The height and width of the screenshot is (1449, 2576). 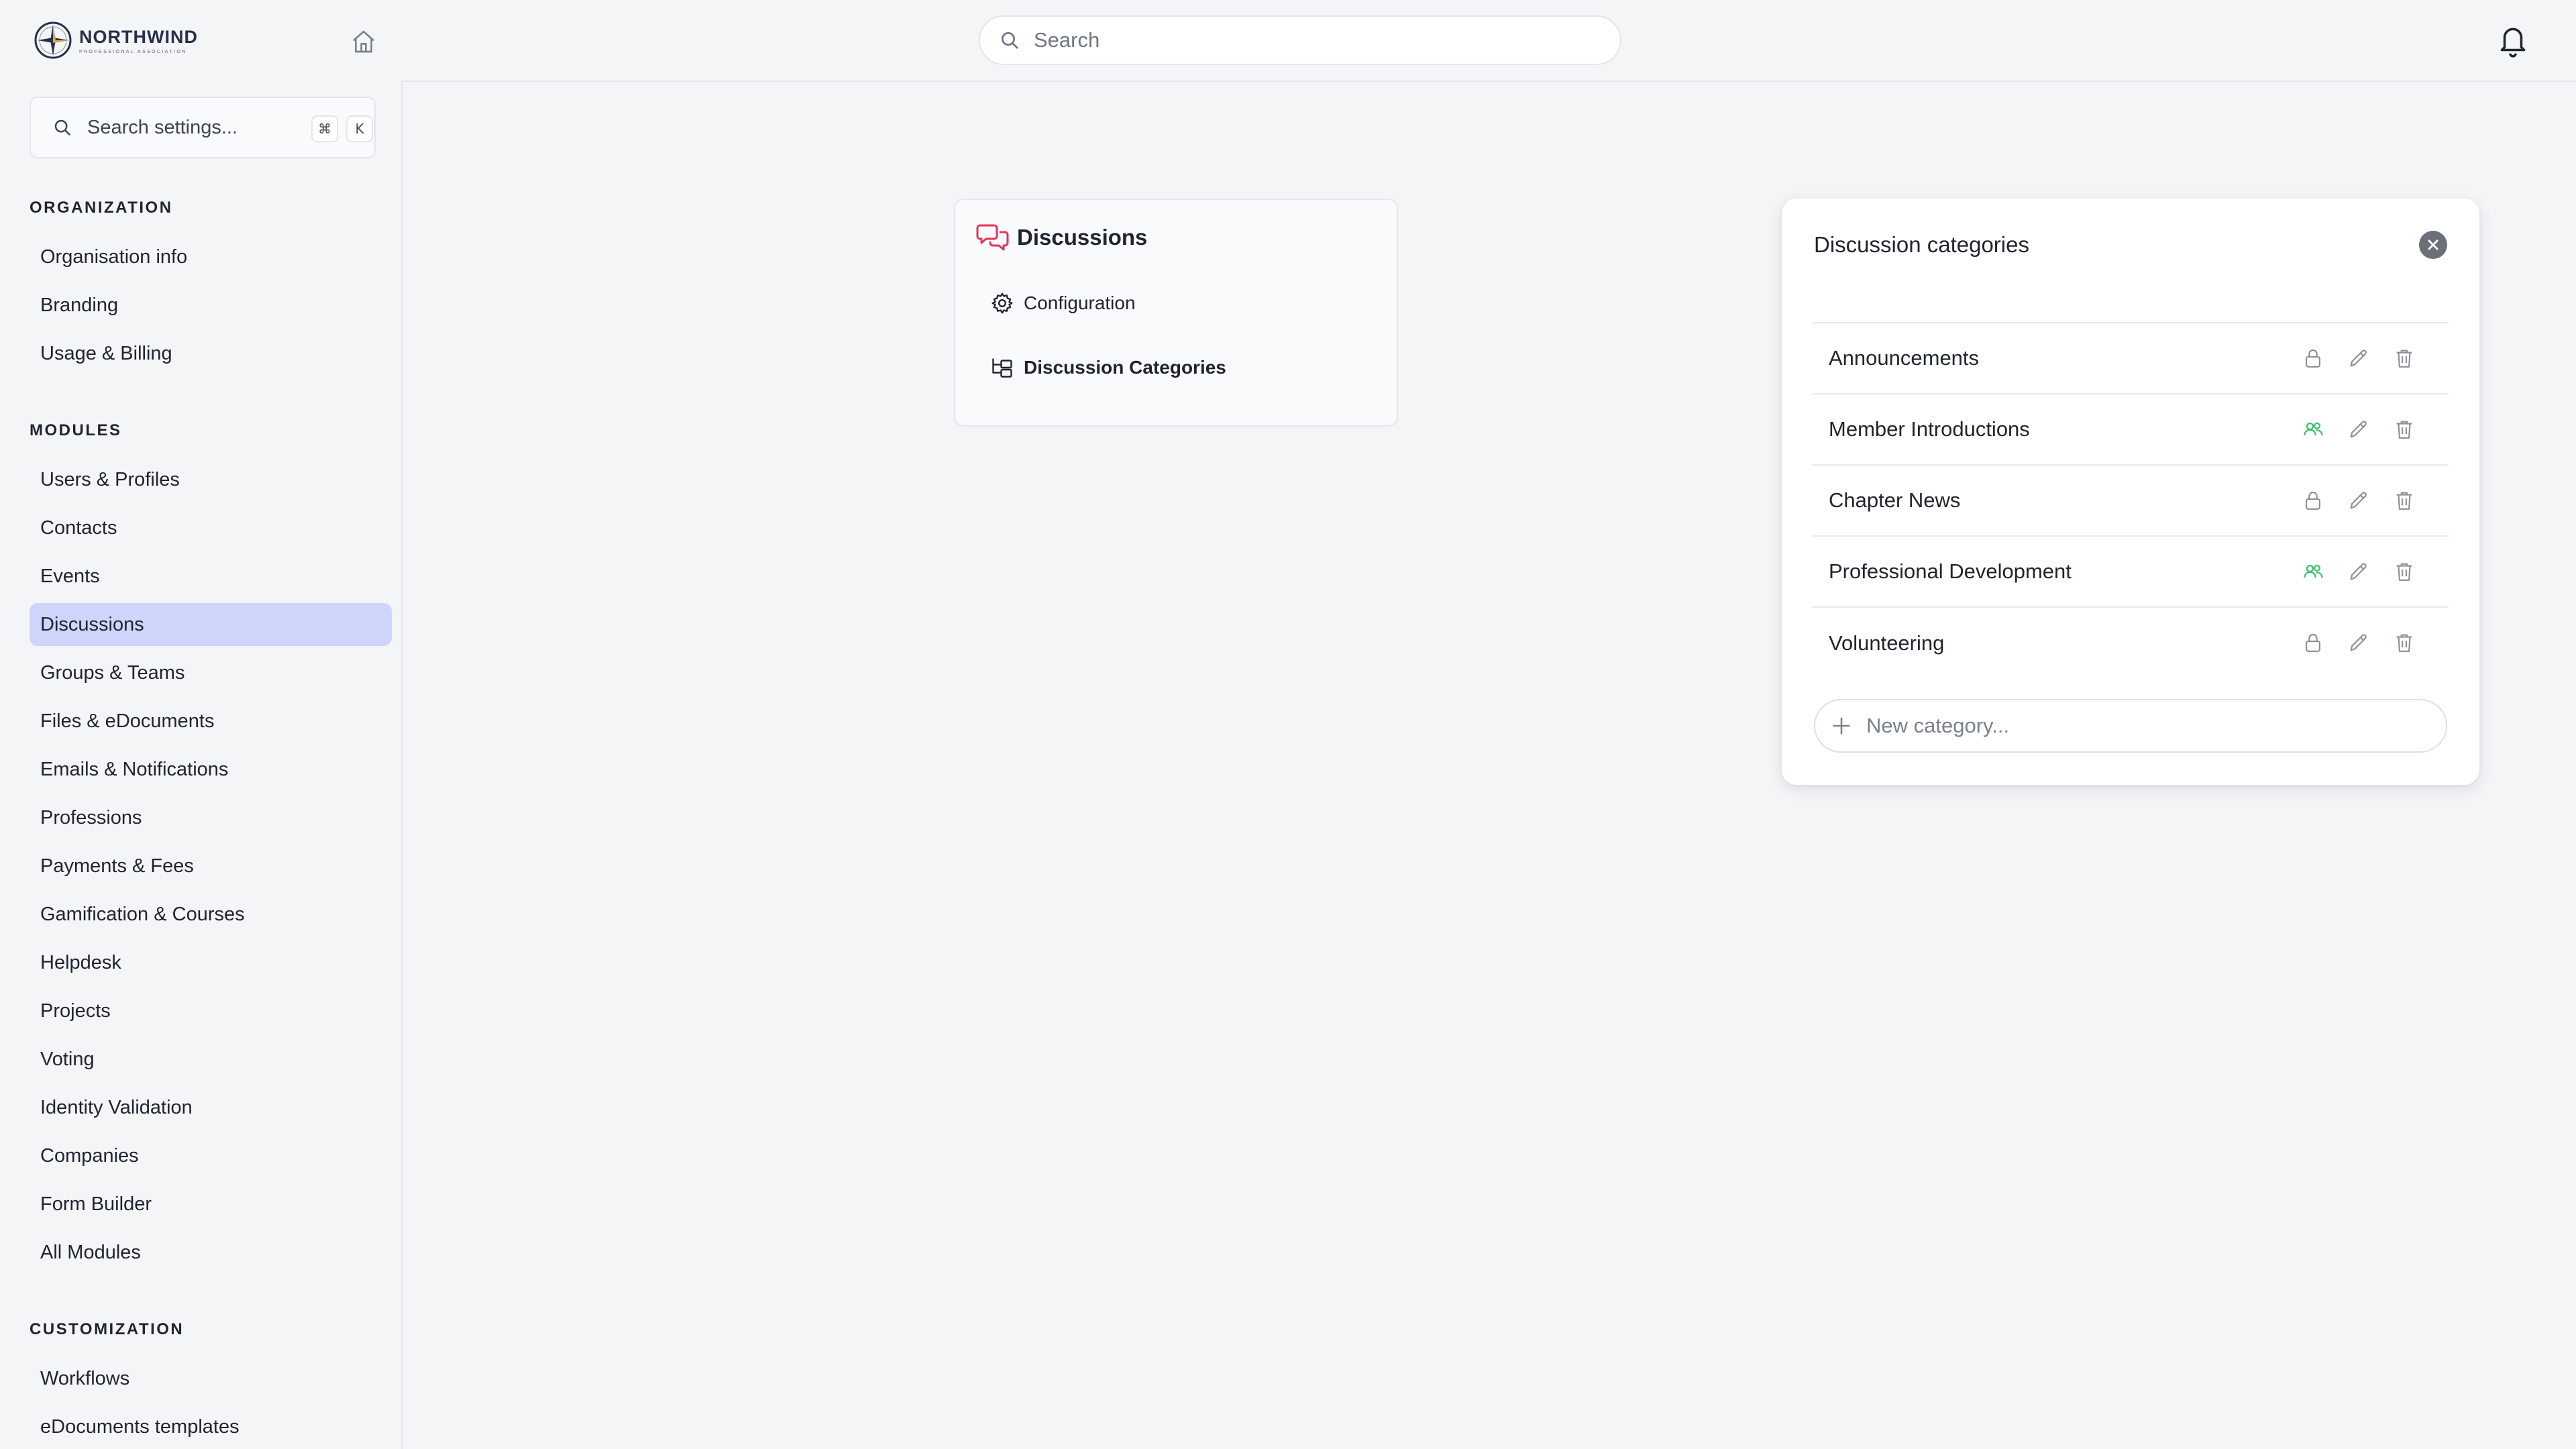 What do you see at coordinates (1895, 500) in the screenshot?
I see `category-name: Chapter News` at bounding box center [1895, 500].